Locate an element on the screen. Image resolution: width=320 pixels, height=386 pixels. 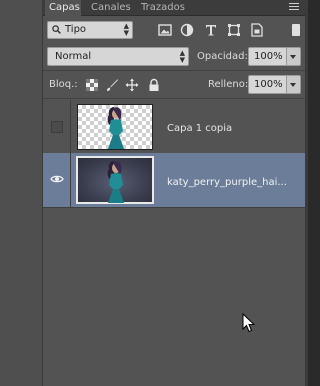
adjustment-filter-icon is located at coordinates (187, 30).